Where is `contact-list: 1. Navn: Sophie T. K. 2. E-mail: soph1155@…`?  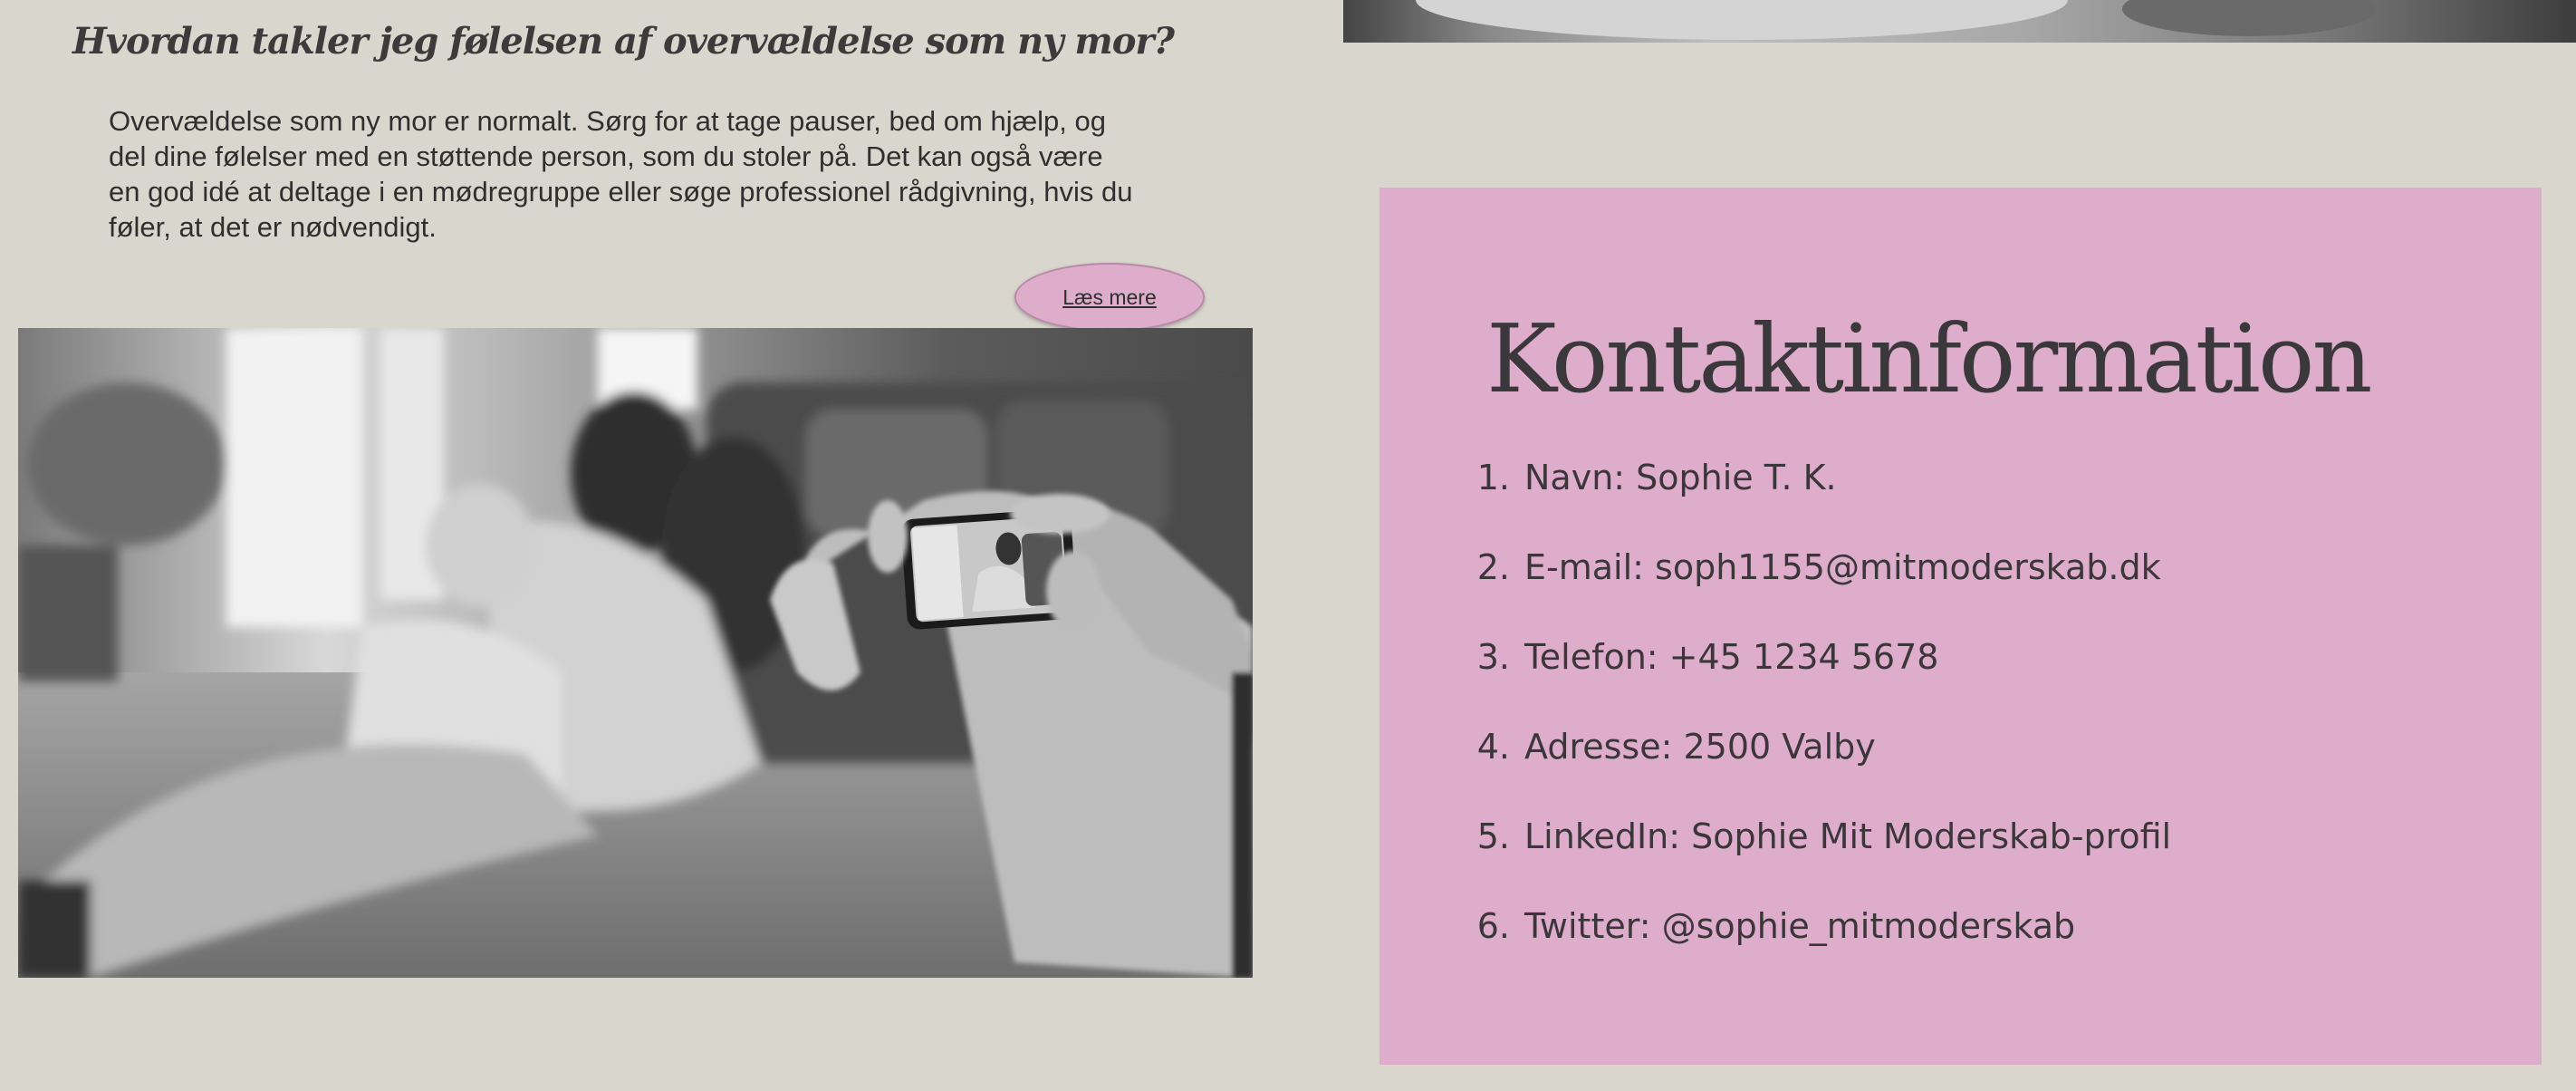
contact-list: 1. Navn: Sophie T. K. 2. E-mail: soph1155@… is located at coordinates (1816, 728).